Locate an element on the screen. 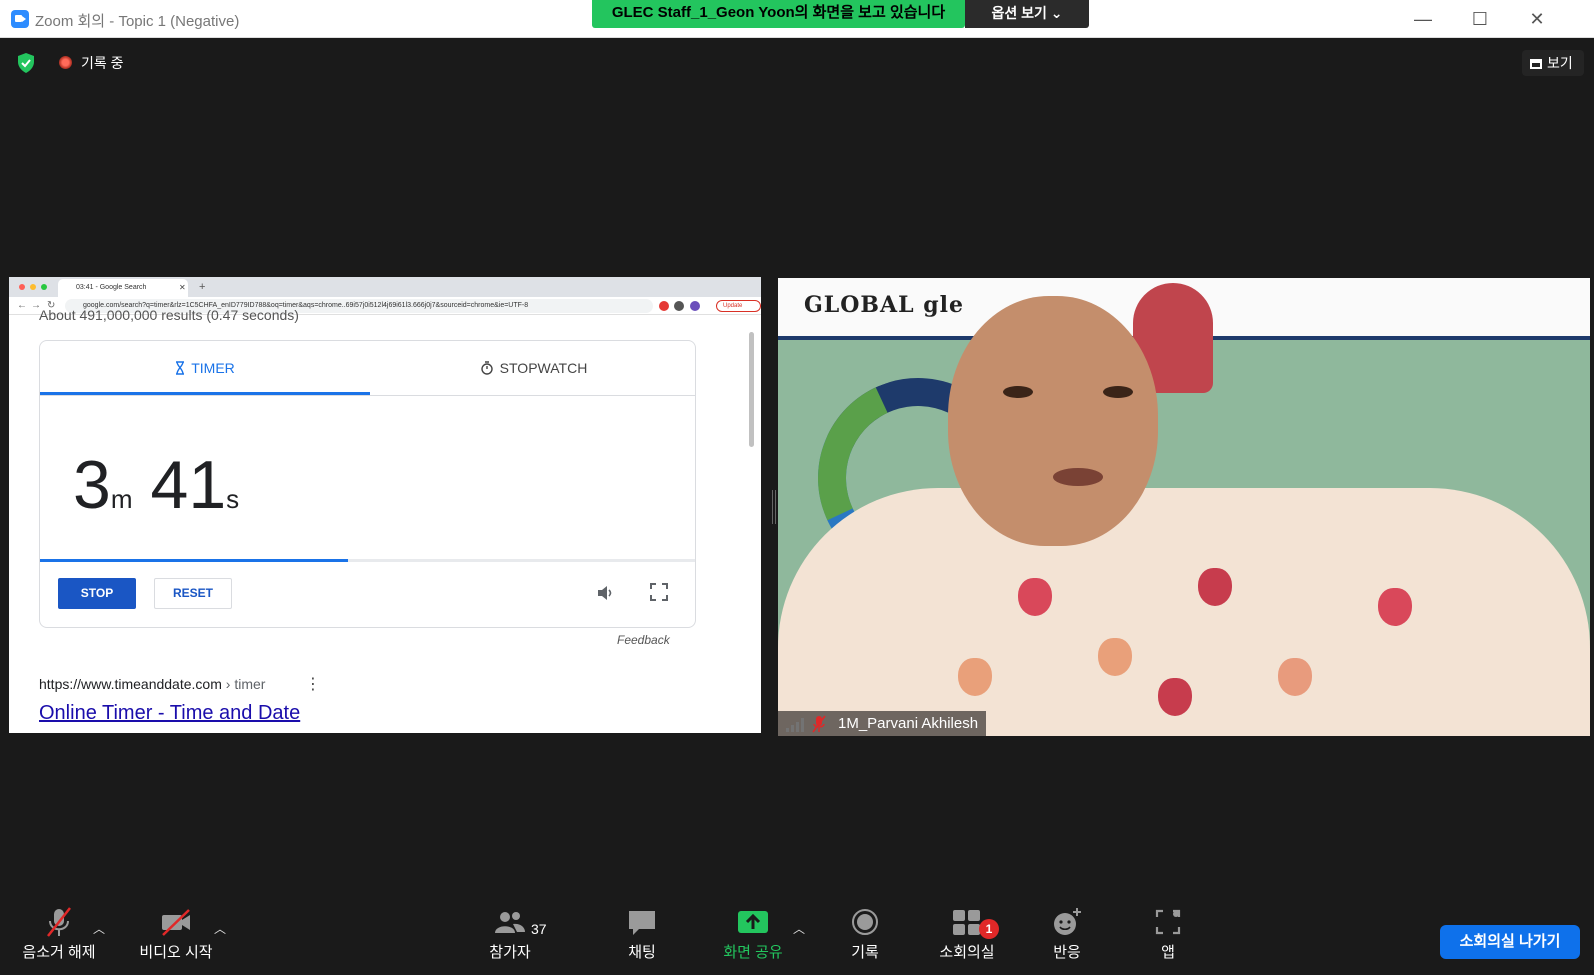 The height and width of the screenshot is (975, 1594). participant-name: 1M_Parvani Akhilesh is located at coordinates (908, 723).